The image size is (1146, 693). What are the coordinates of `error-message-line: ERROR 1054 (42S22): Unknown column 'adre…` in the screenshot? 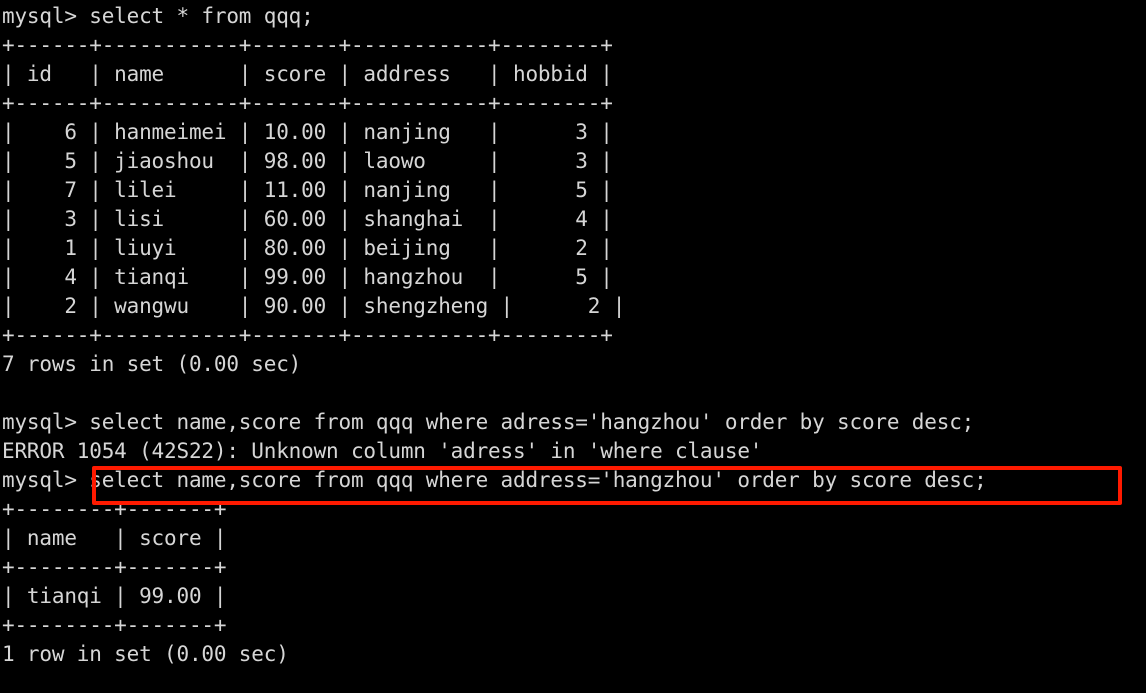 It's located at (382, 451).